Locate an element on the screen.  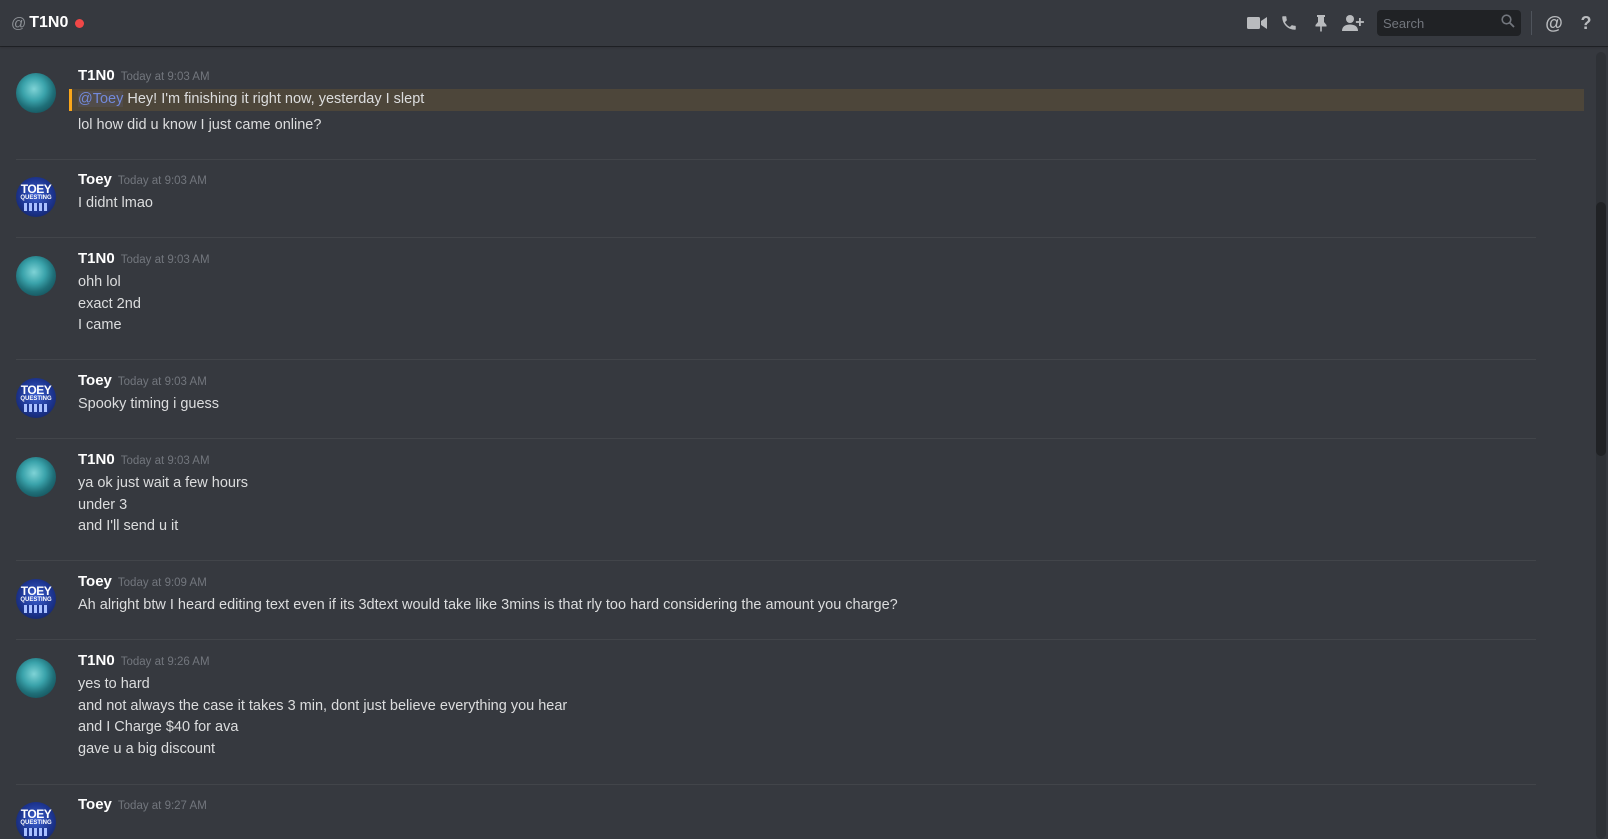
message-text: Spooky timing i guess is located at coordinates (149, 404).